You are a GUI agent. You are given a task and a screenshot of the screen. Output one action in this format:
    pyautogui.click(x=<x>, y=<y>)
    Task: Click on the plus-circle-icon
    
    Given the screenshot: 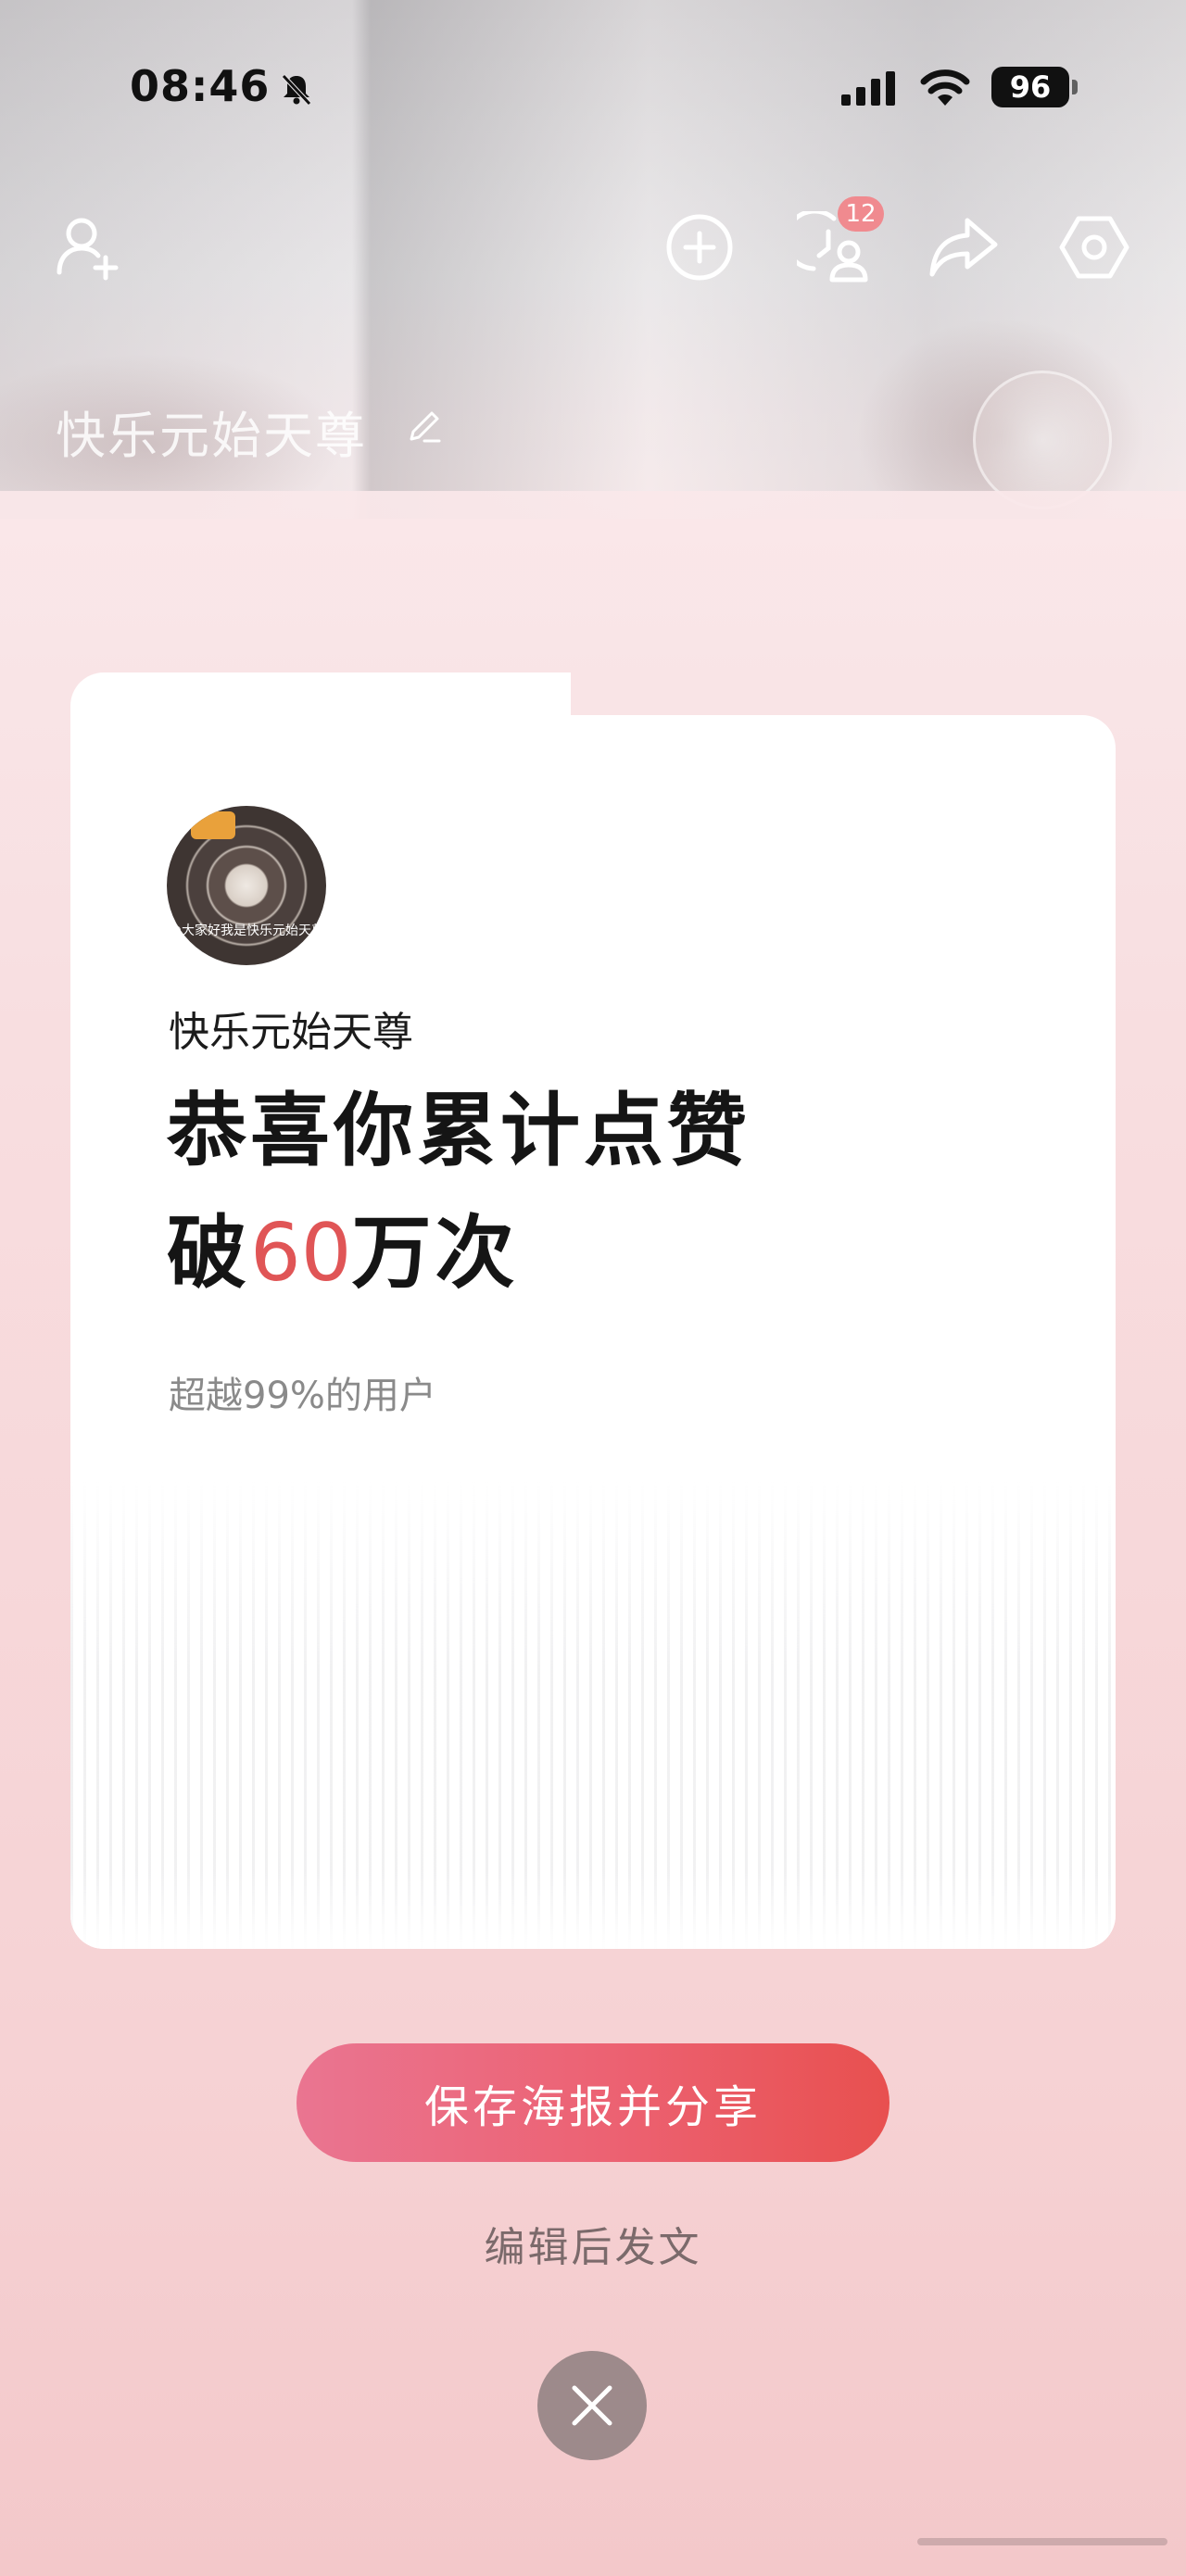 What is the action you would take?
    pyautogui.click(x=699, y=247)
    